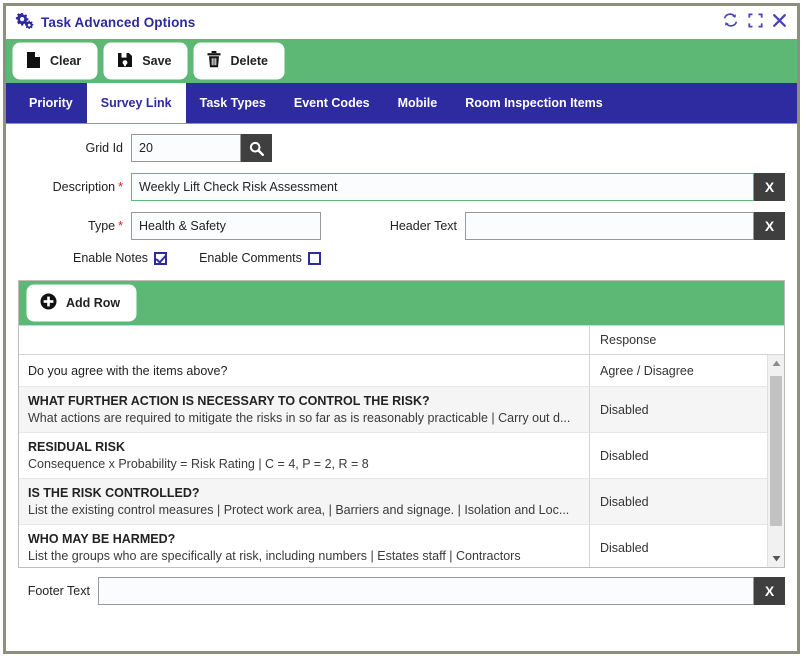  Describe the element at coordinates (93, 302) in the screenshot. I see `add-row-button-label: Add Row` at that location.